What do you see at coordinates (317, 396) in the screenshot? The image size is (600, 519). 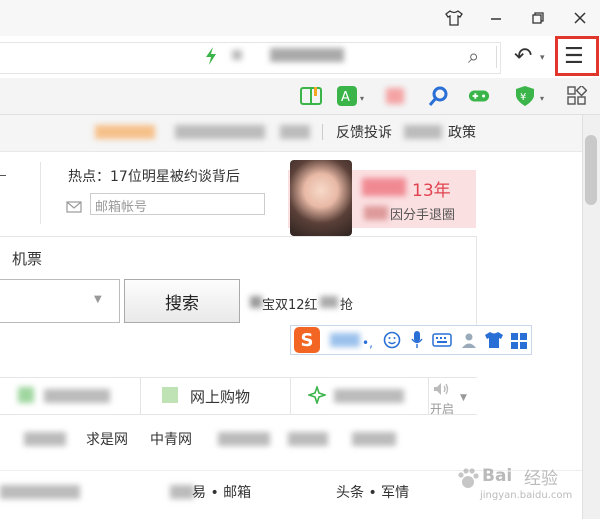 I see `sparkle-icon` at bounding box center [317, 396].